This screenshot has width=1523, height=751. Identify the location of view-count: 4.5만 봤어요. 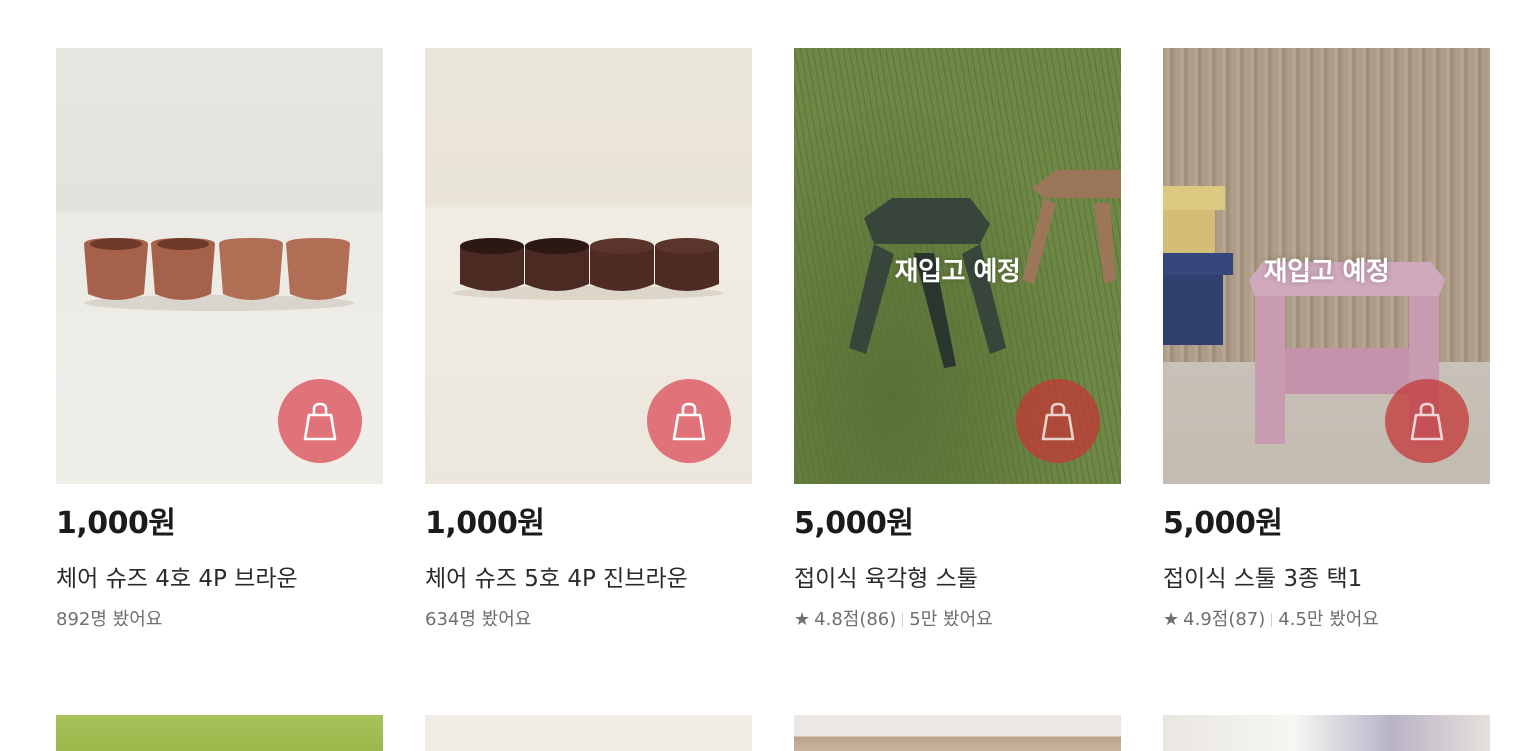
(1328, 619).